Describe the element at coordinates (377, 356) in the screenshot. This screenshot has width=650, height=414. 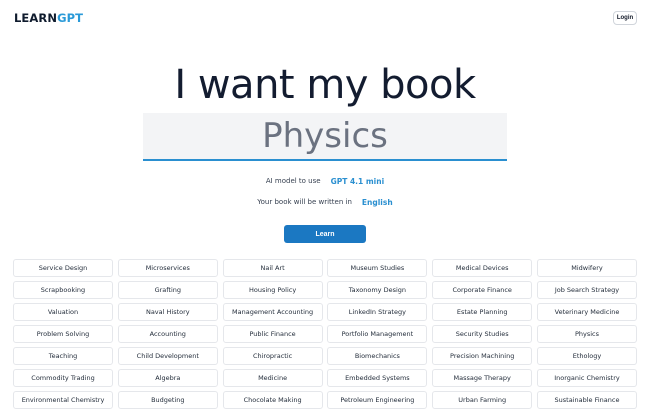
I see `topic-chip: Biomechanics` at that location.